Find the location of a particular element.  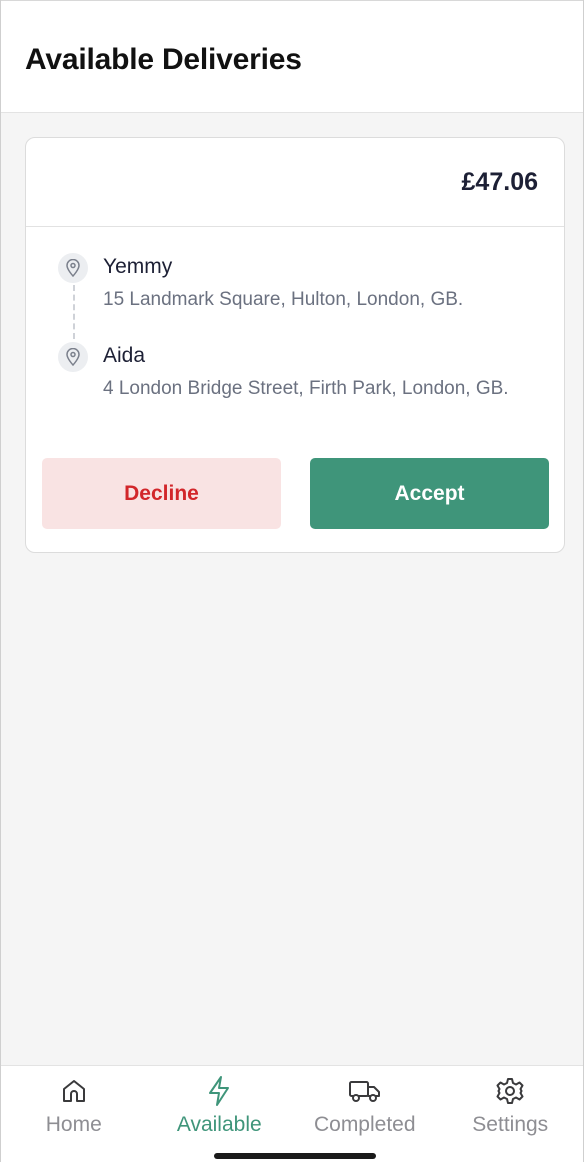

app-header: Available Deliveries is located at coordinates (292, 56).